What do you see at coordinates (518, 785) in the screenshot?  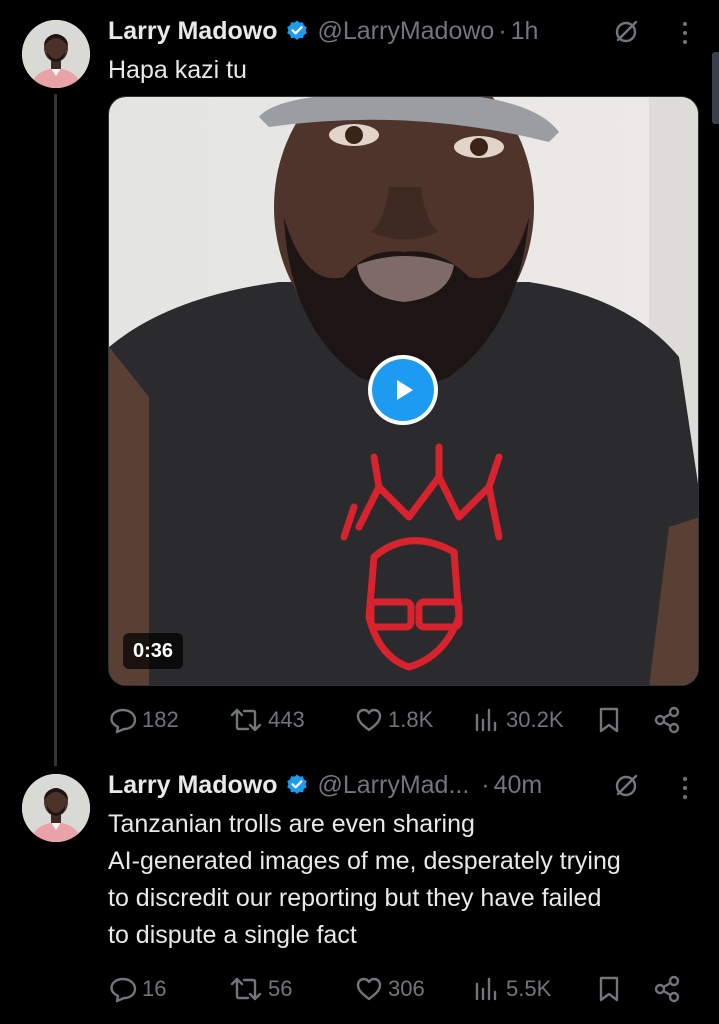 I see `tweet-timestamp: 40m` at bounding box center [518, 785].